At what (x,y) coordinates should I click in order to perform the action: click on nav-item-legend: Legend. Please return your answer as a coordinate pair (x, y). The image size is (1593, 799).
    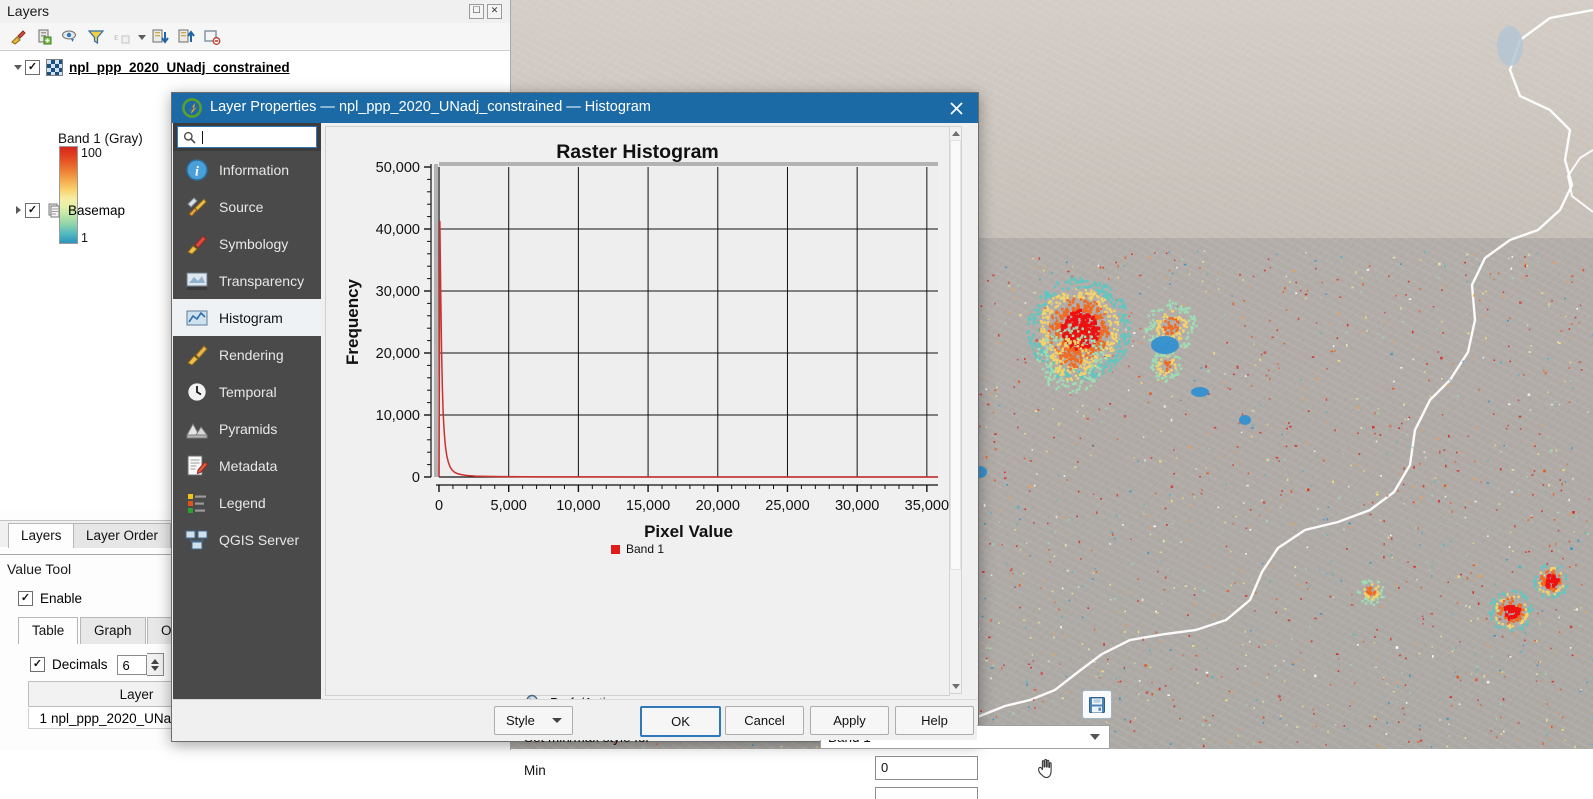
    Looking at the image, I should click on (247, 502).